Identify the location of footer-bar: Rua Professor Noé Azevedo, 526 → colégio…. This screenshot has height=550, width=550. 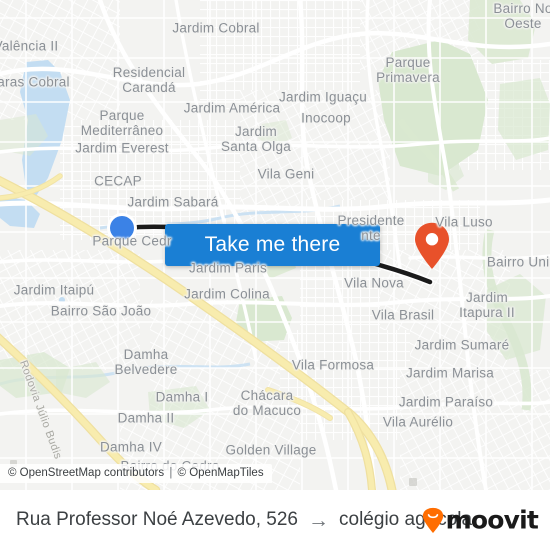
(275, 520).